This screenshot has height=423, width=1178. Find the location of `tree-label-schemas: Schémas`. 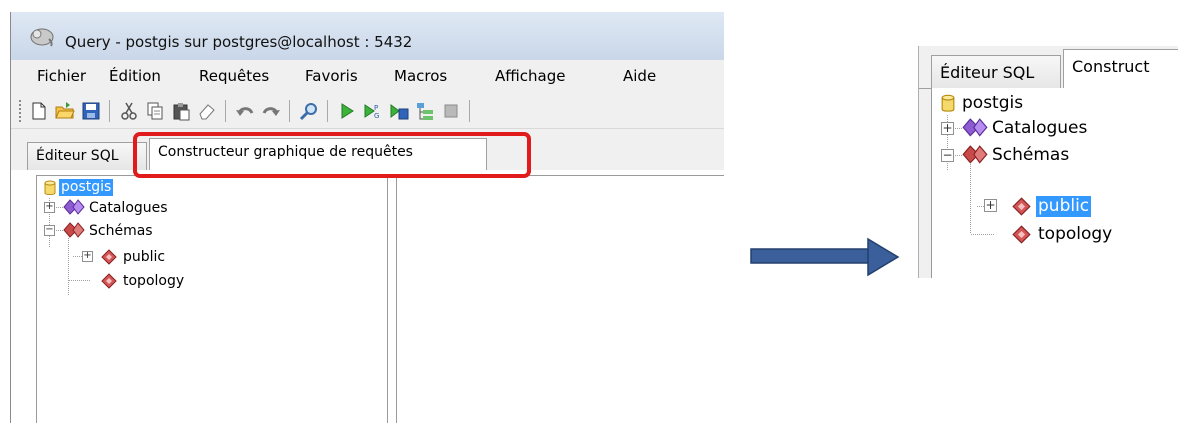

tree-label-schemas: Schémas is located at coordinates (121, 231).